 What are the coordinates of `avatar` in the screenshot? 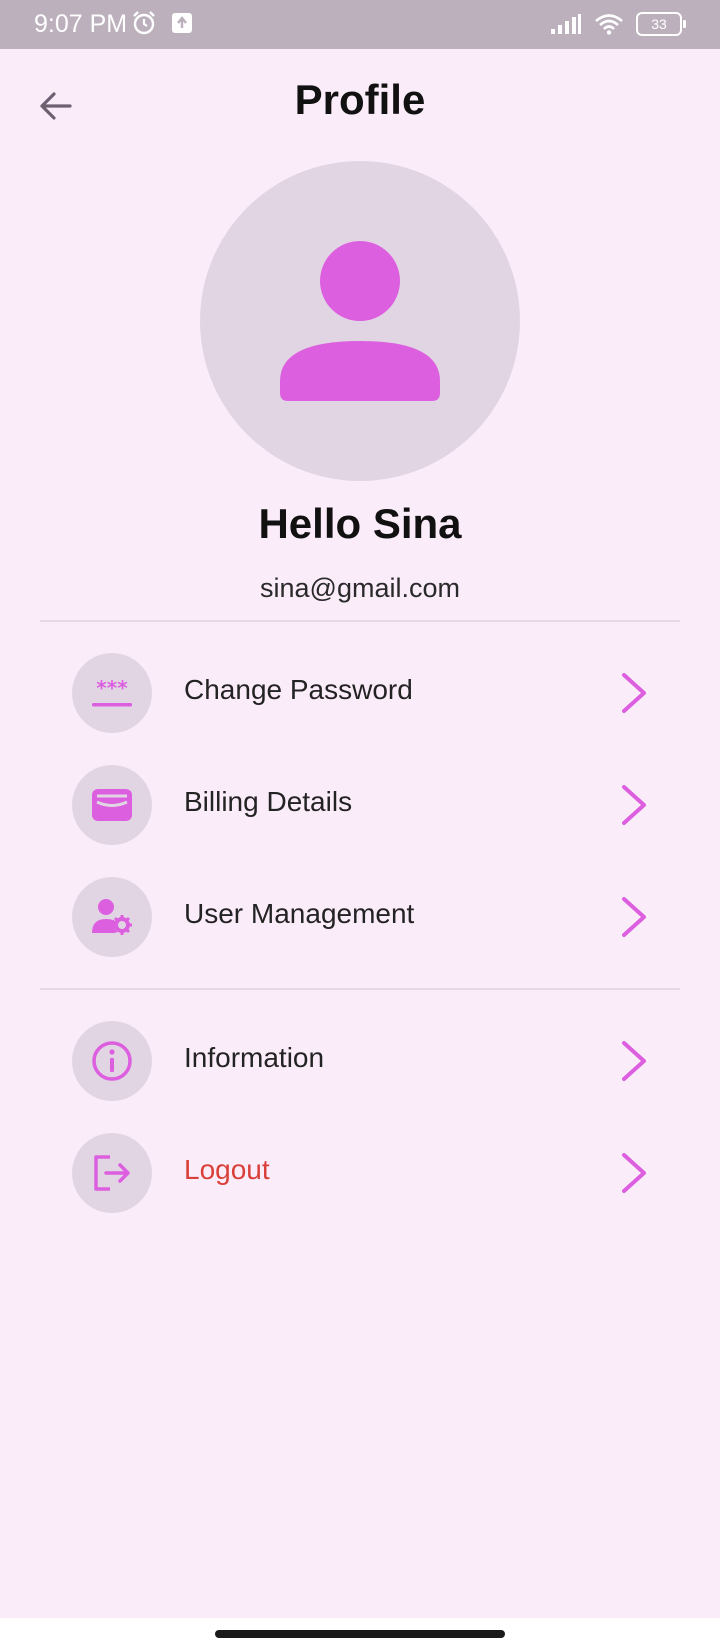 It's located at (360, 321).